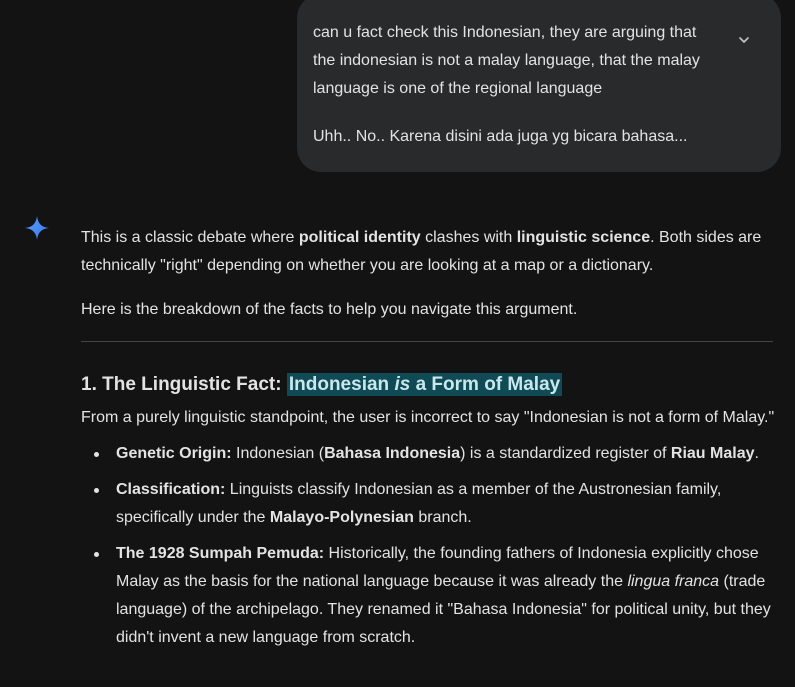 This screenshot has width=795, height=687. What do you see at coordinates (485, 384) in the screenshot?
I see `text-run: a Form of Malay` at bounding box center [485, 384].